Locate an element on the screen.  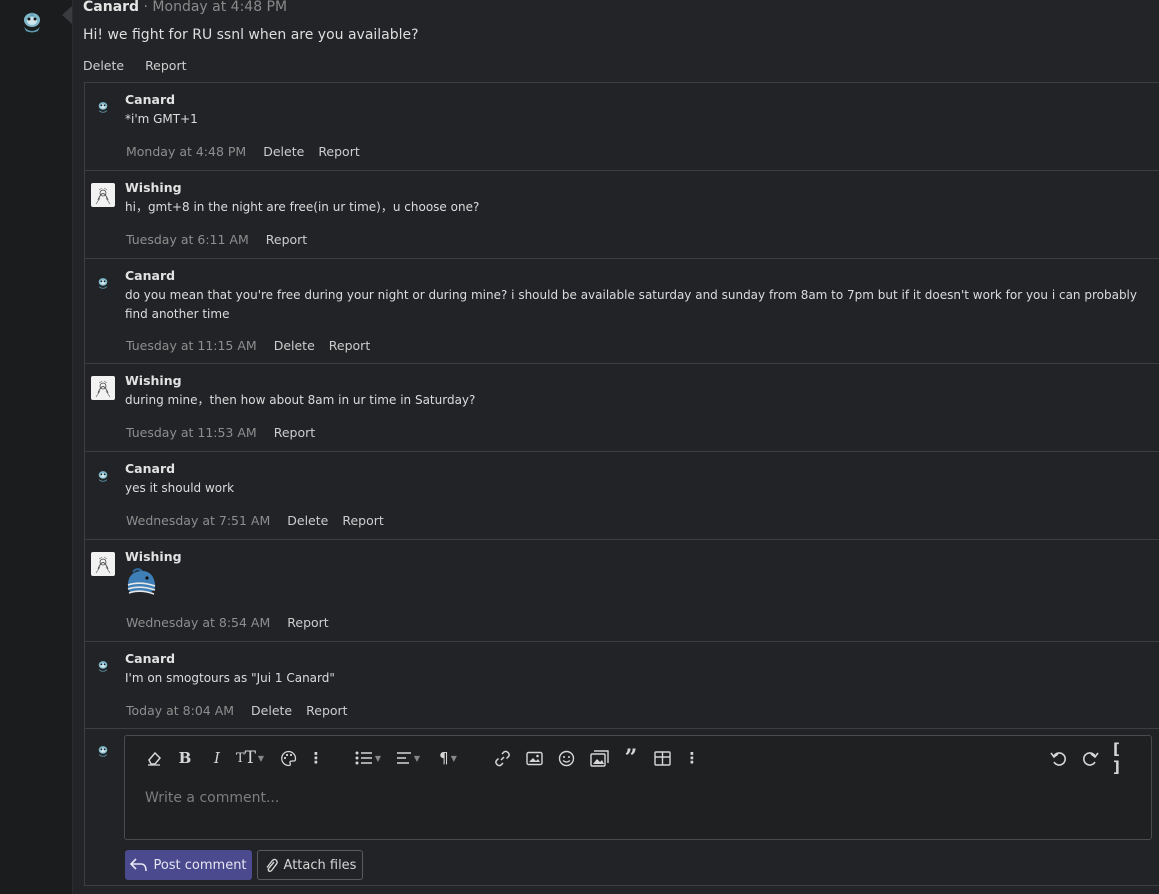
post-comment-button: Post comment is located at coordinates (188, 865).